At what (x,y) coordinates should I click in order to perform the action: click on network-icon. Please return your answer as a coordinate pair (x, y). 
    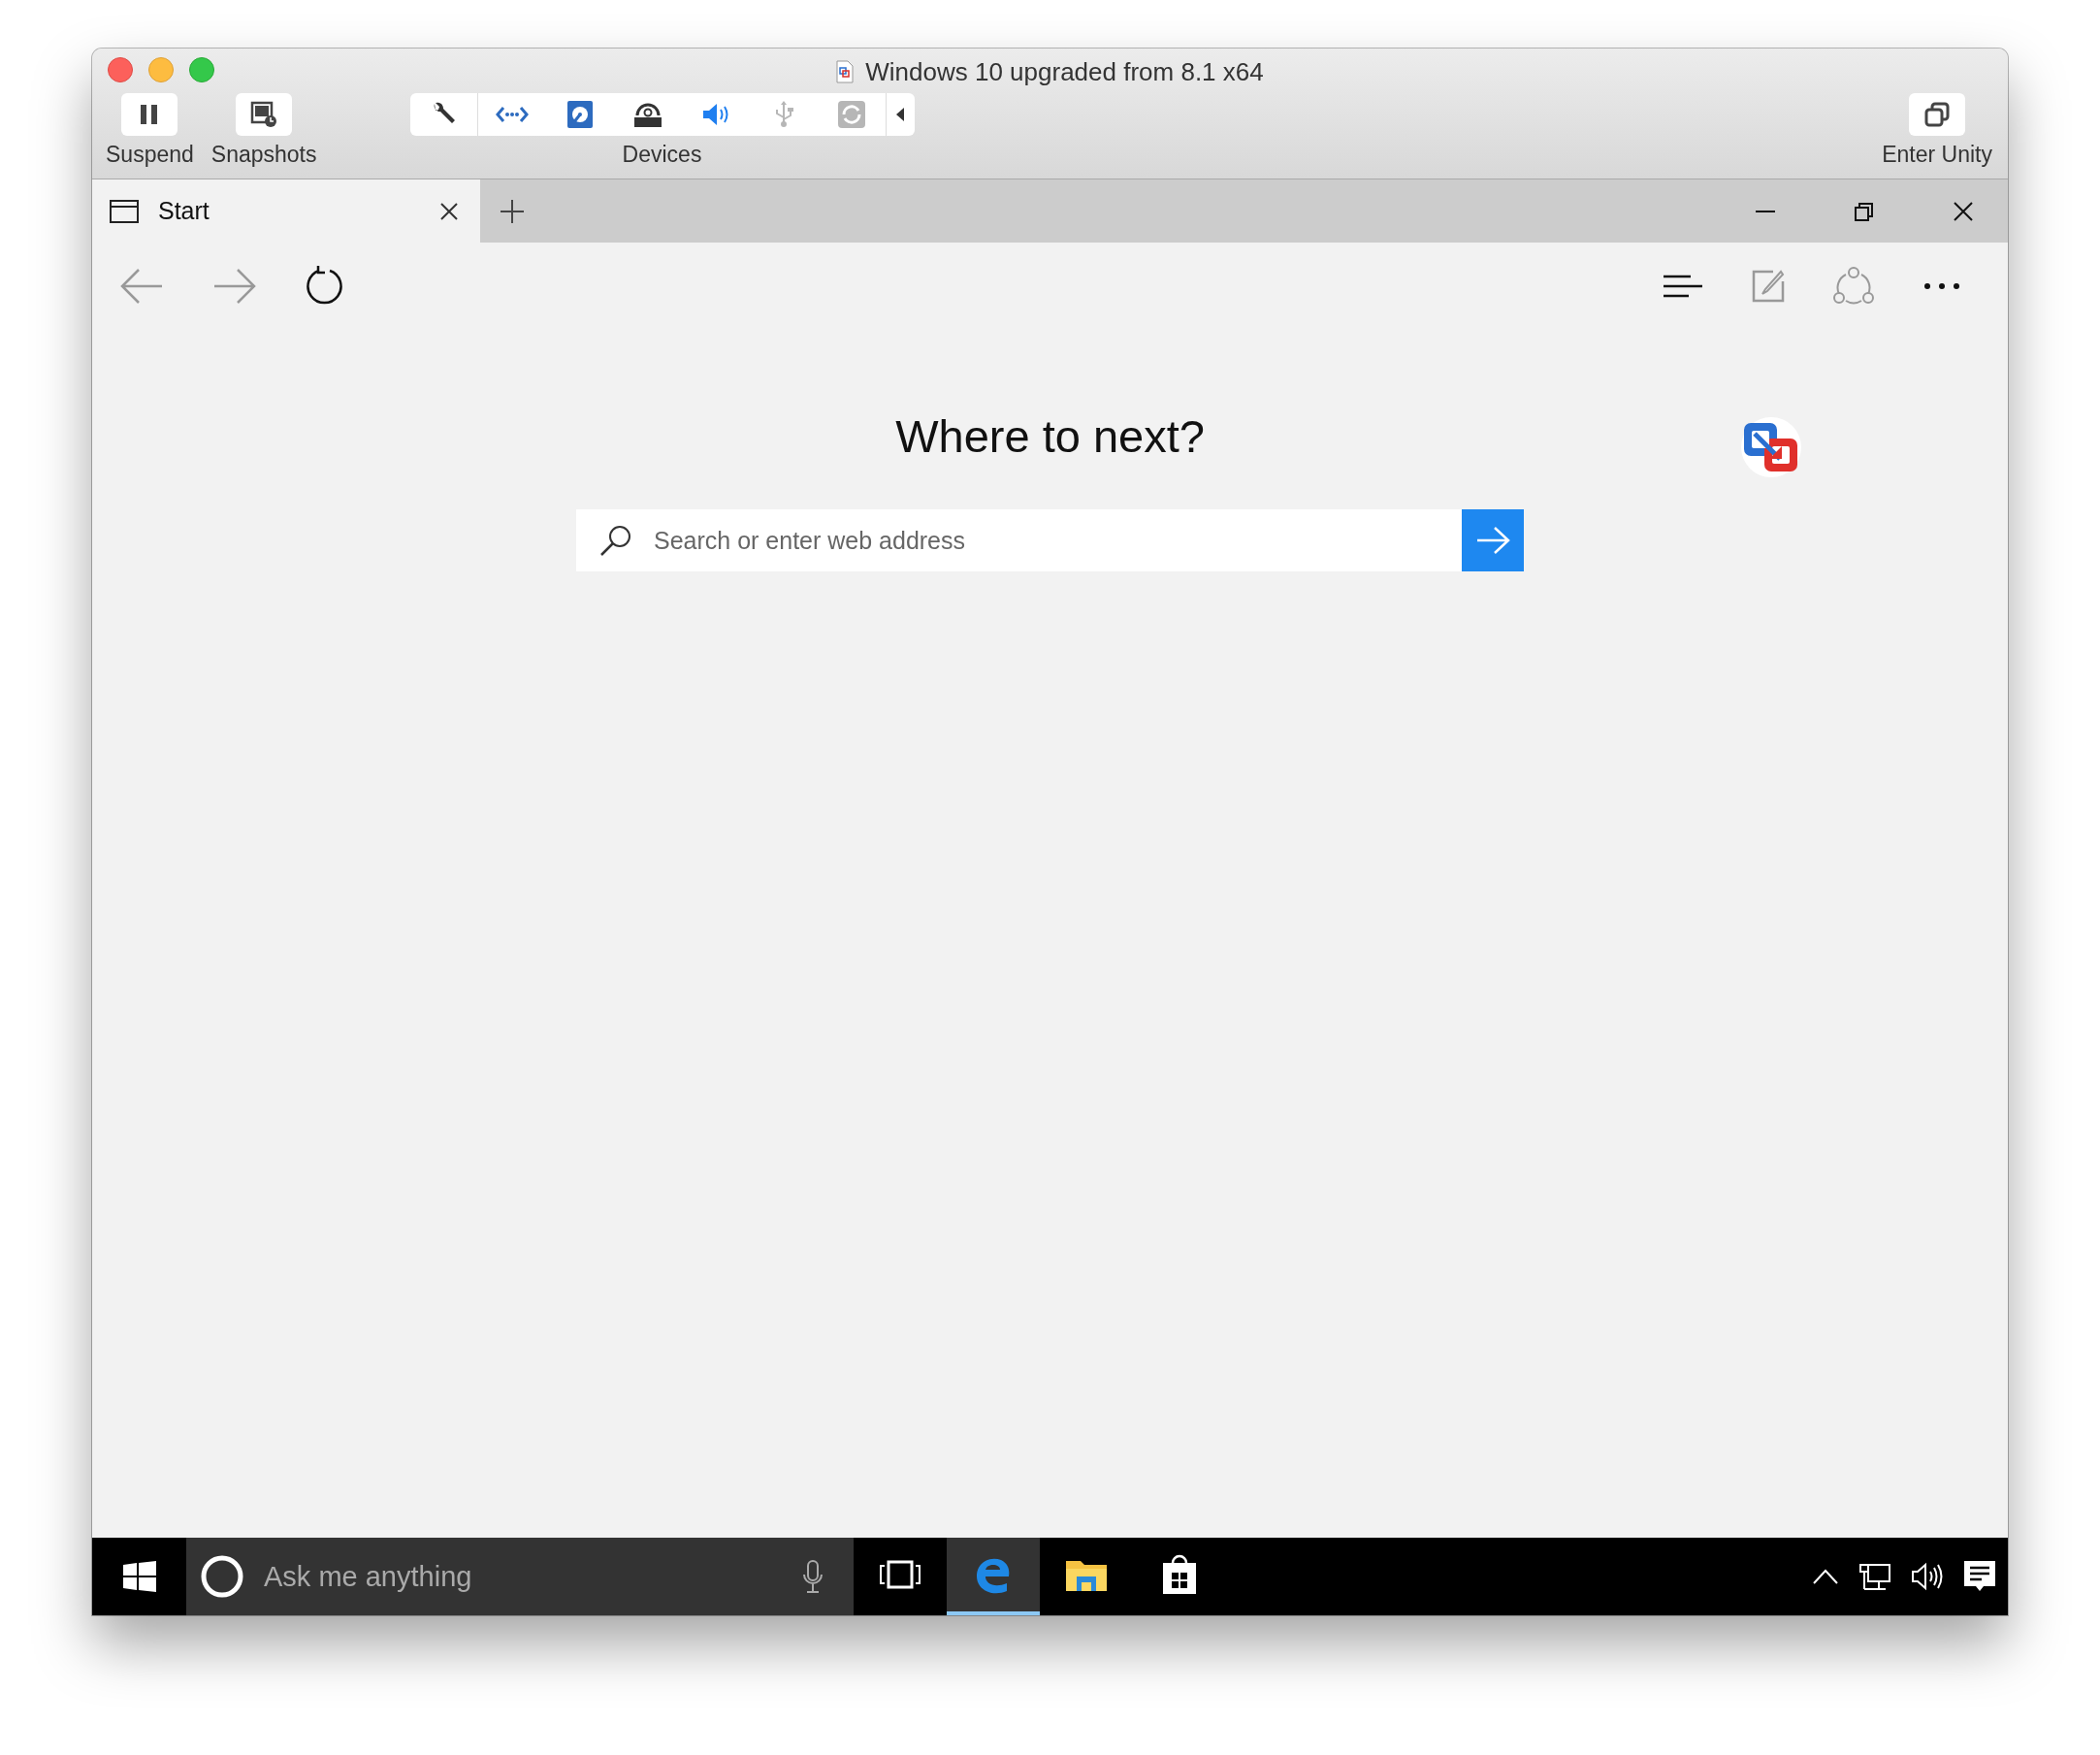
    Looking at the image, I should click on (1874, 1576).